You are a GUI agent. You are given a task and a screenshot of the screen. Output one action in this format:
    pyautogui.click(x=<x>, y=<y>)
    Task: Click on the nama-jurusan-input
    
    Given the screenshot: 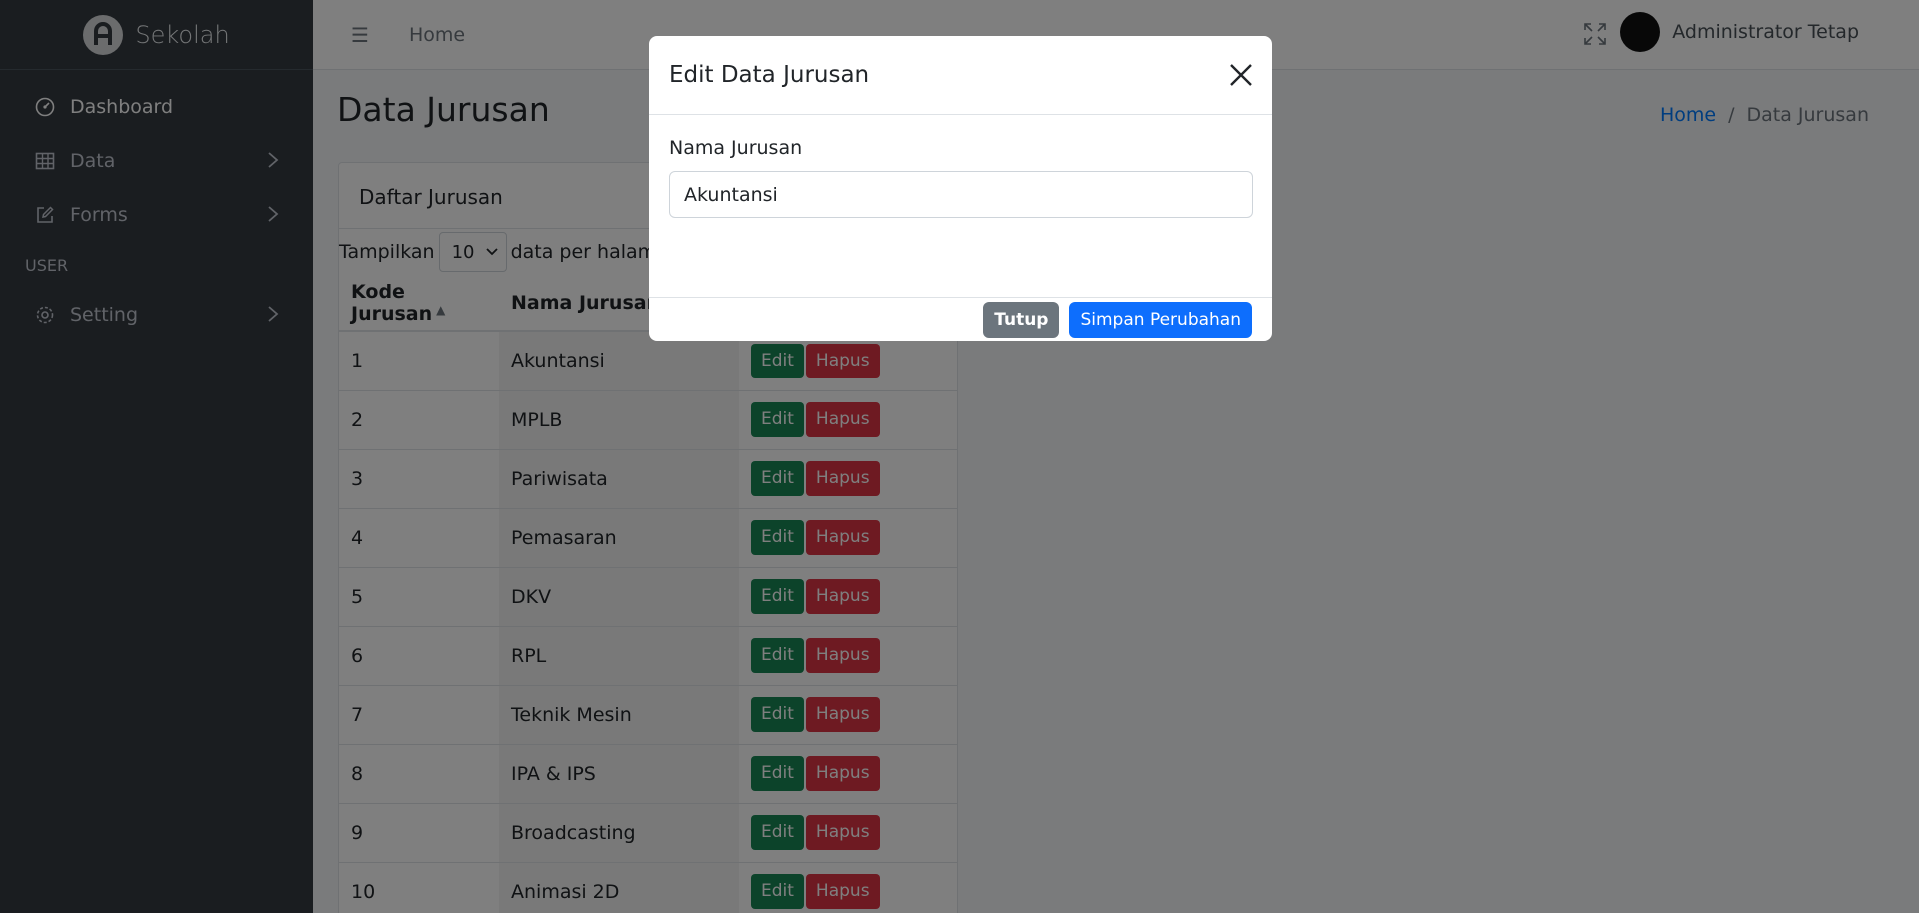 What is the action you would take?
    pyautogui.click(x=961, y=194)
    